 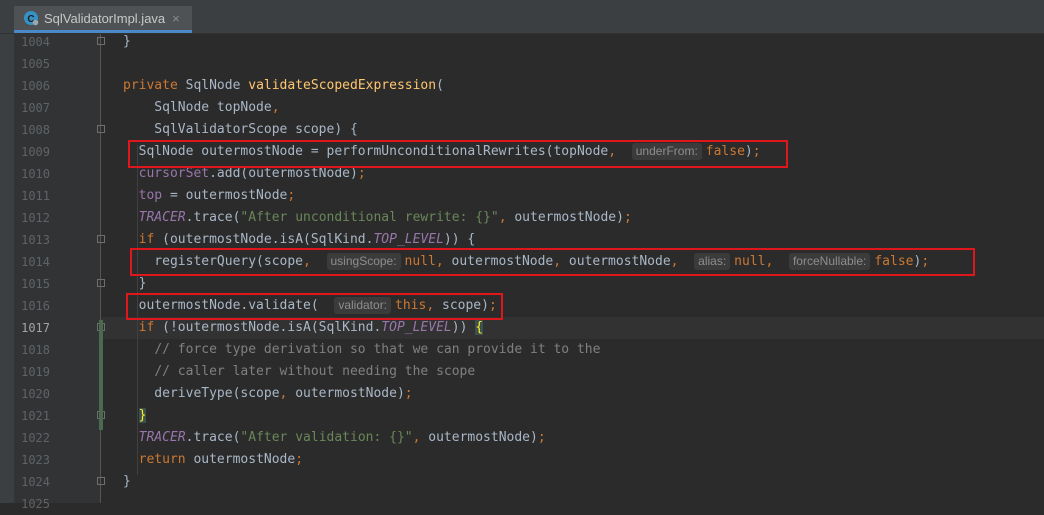 What do you see at coordinates (135, 416) in the screenshot?
I see `code-line-1021: }` at bounding box center [135, 416].